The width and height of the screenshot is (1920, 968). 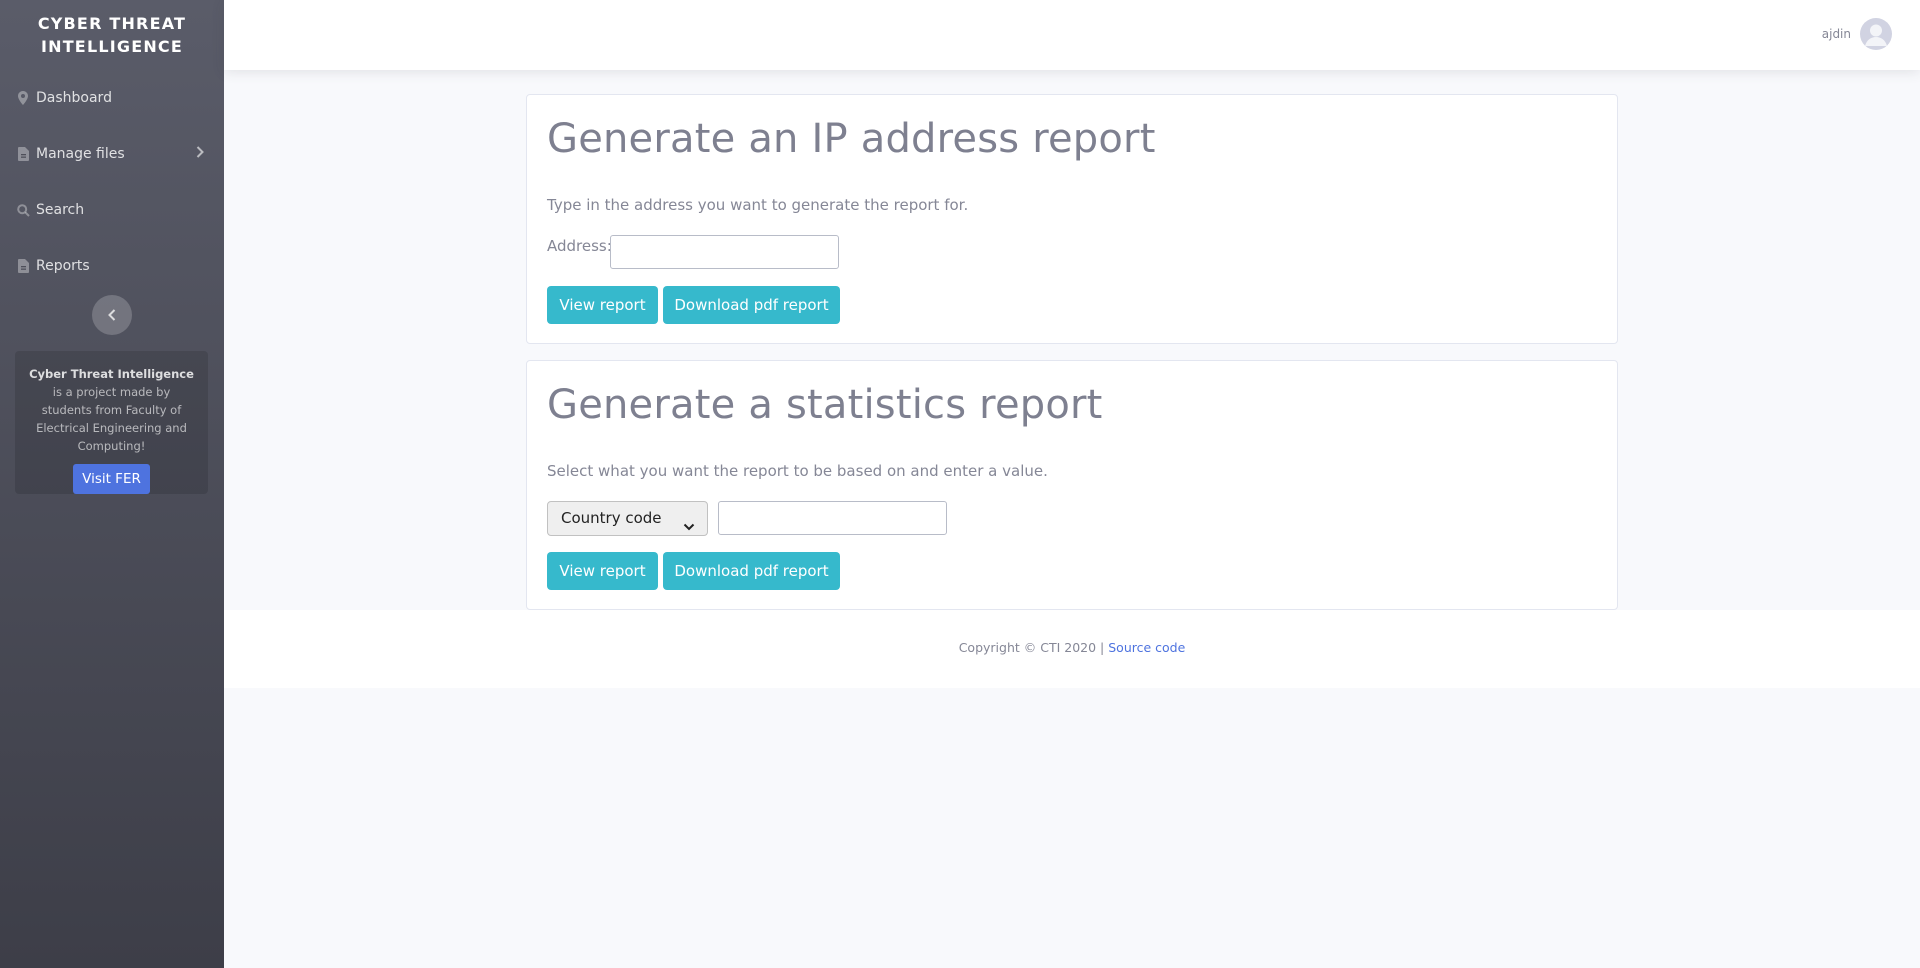 What do you see at coordinates (23, 210) in the screenshot?
I see `search-icon` at bounding box center [23, 210].